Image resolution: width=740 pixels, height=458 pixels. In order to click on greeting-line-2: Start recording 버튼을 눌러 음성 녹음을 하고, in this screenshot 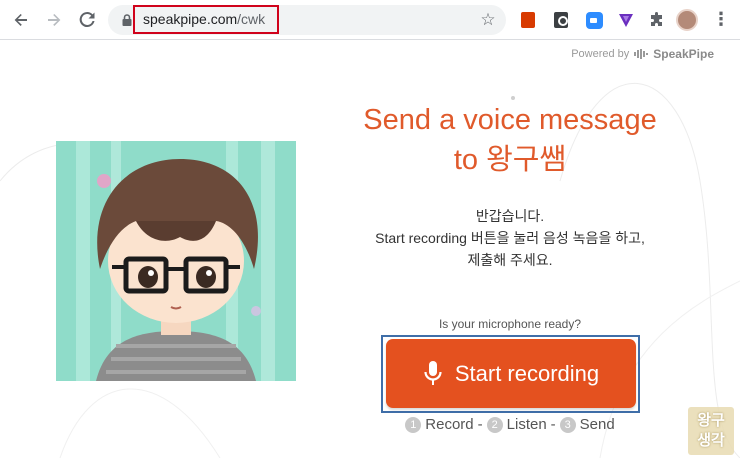, I will do `click(510, 238)`.